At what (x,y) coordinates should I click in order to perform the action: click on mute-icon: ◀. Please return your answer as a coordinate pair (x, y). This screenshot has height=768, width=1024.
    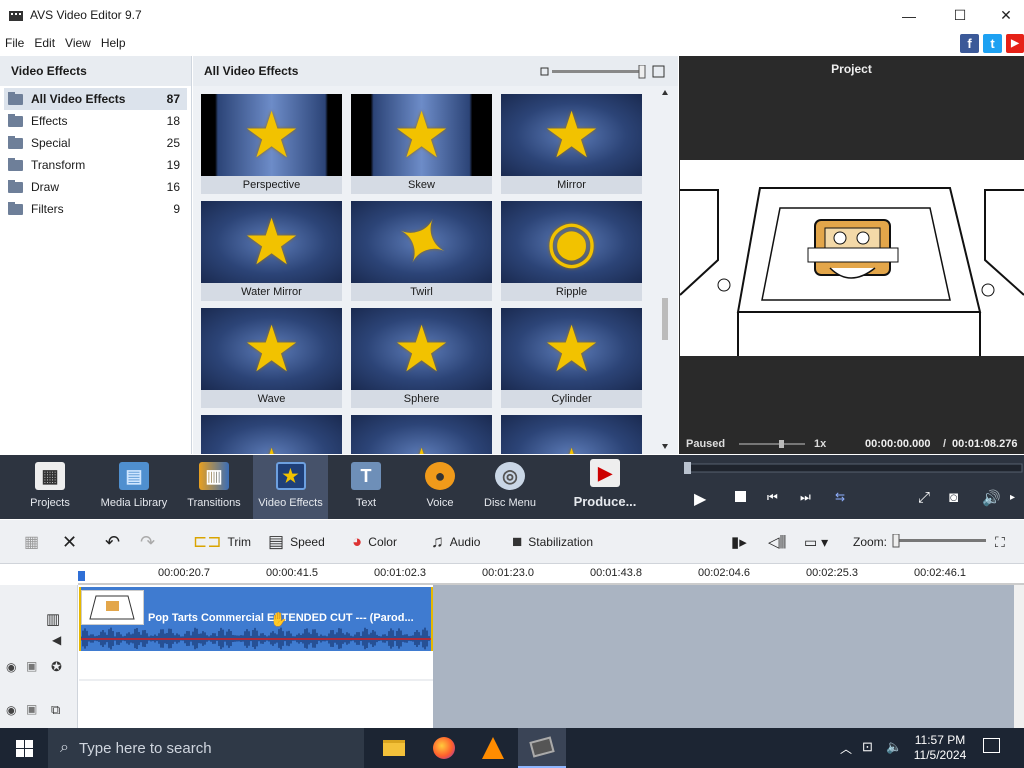
    Looking at the image, I should click on (56, 640).